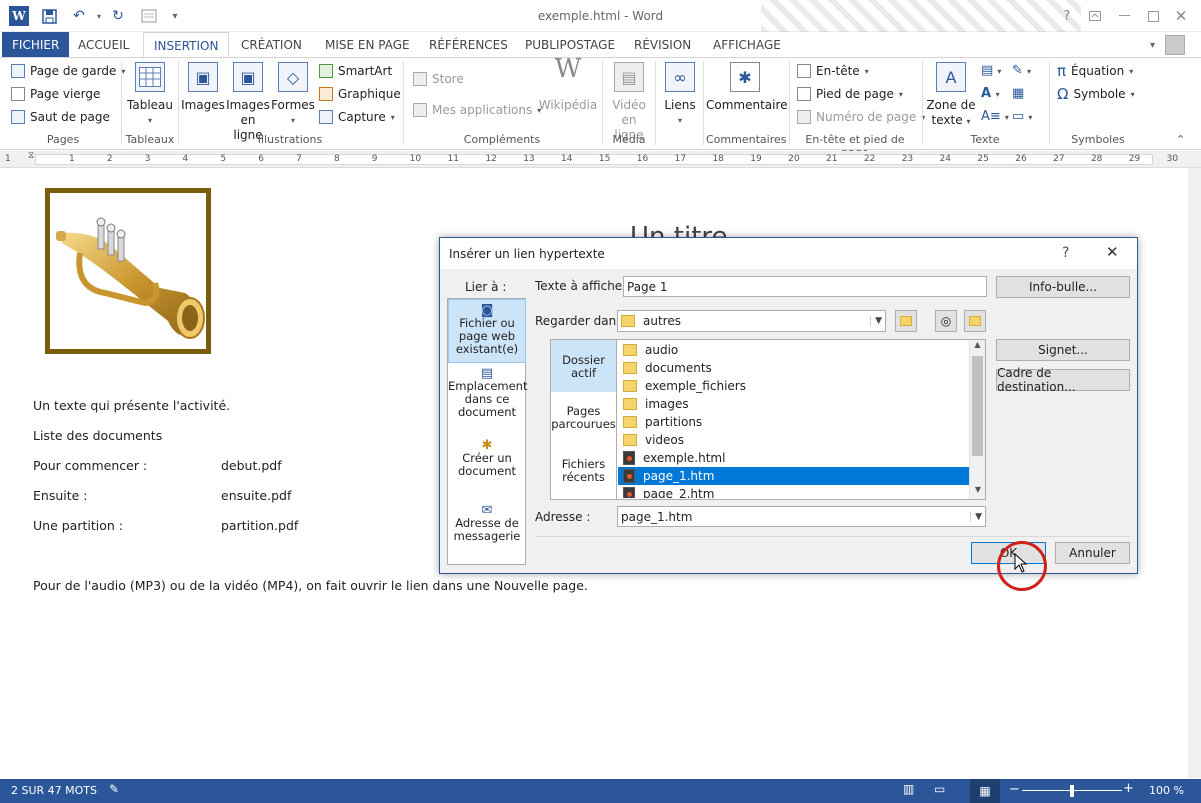 The width and height of the screenshot is (1201, 803). I want to click on ruler-tick: 9, so click(374, 159).